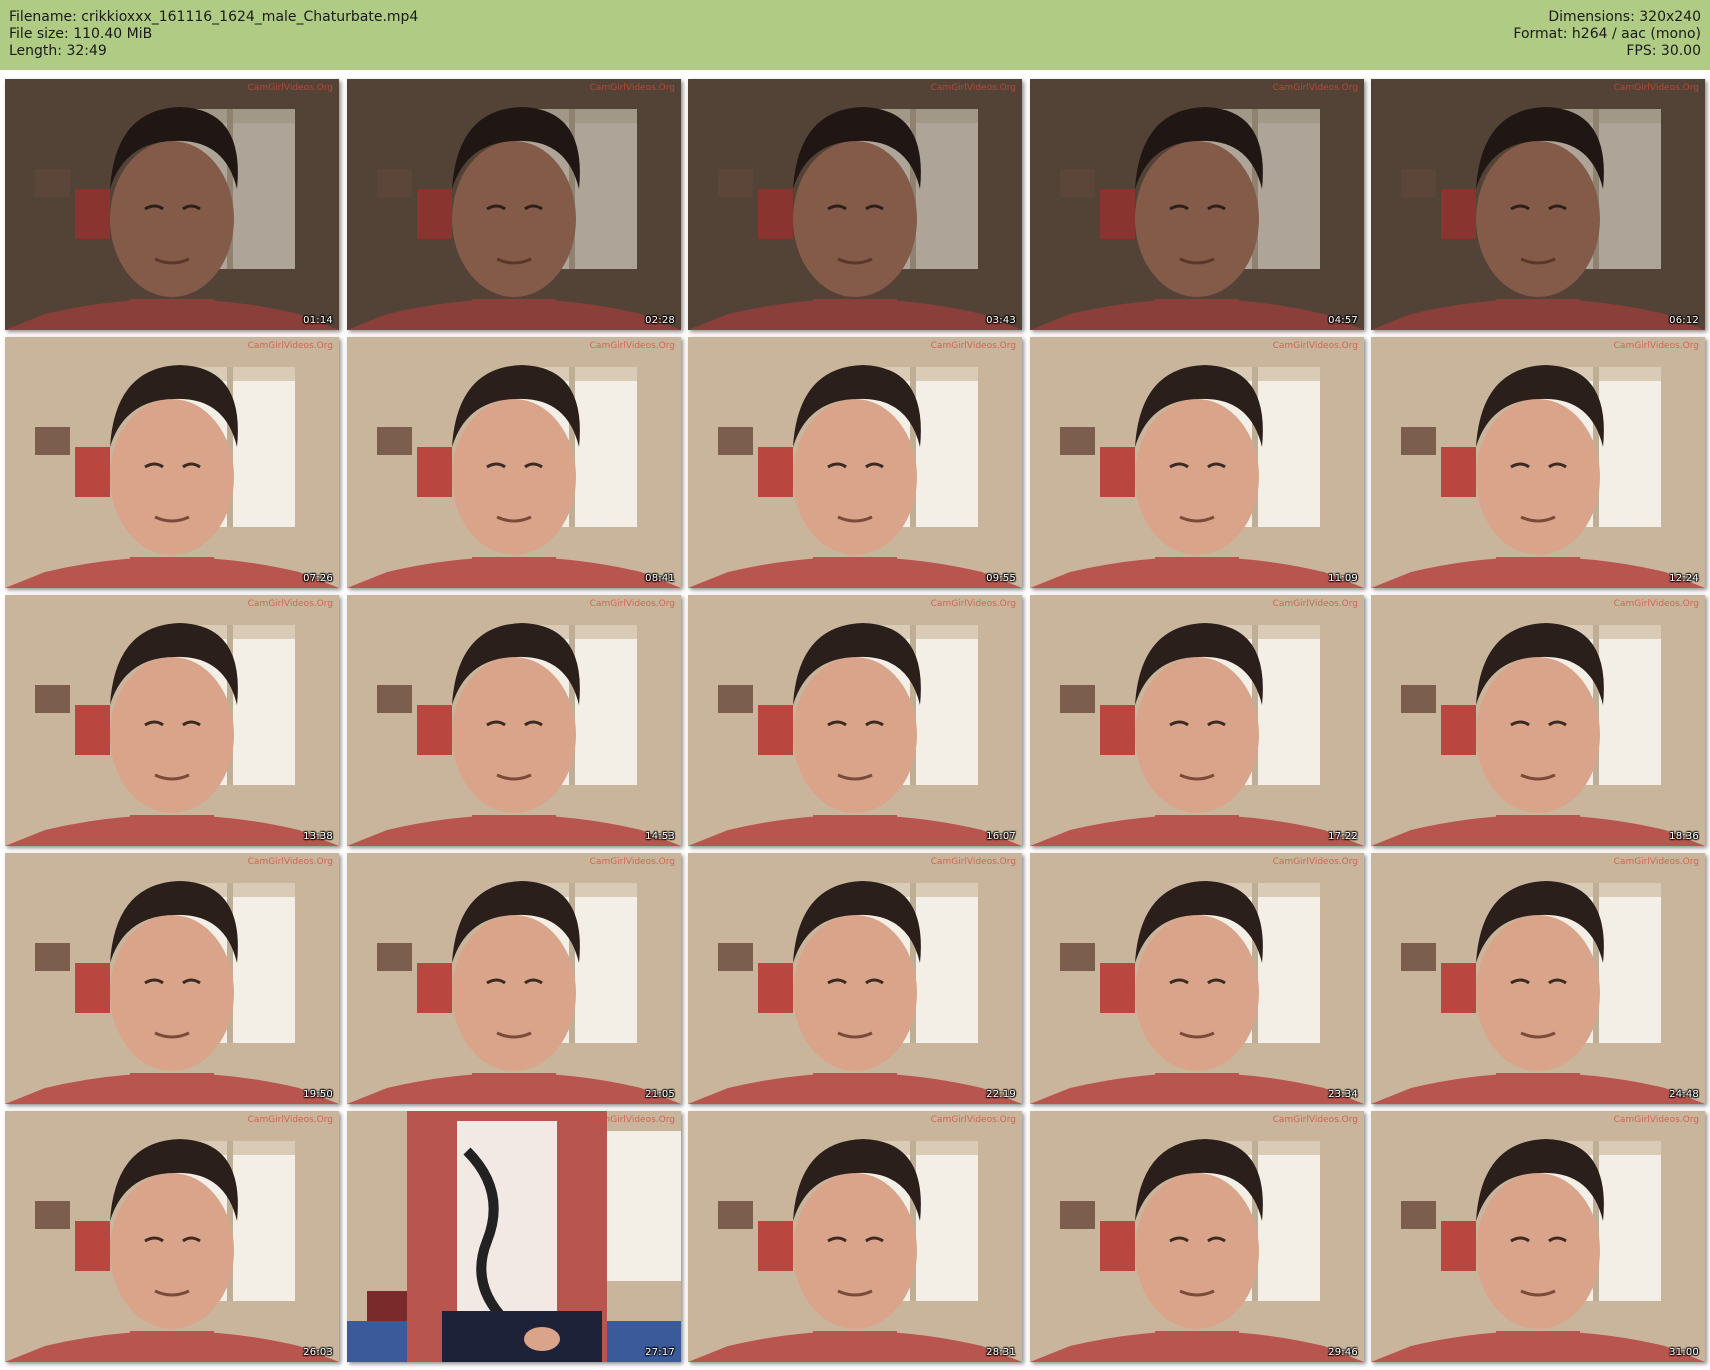 Image resolution: width=1710 pixels, height=1370 pixels. Describe the element at coordinates (1684, 836) in the screenshot. I see `timestamp-label: 18:36` at that location.